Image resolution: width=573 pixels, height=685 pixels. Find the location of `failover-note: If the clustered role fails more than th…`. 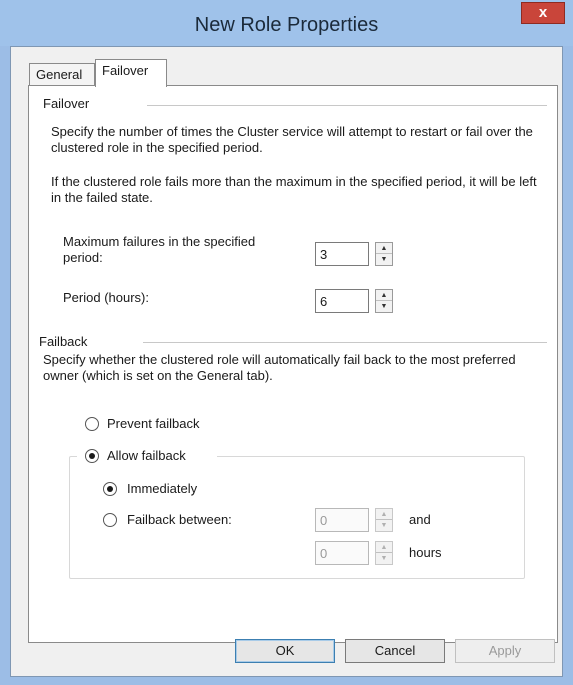

failover-note: If the clustered role fails more than th… is located at coordinates (294, 189).